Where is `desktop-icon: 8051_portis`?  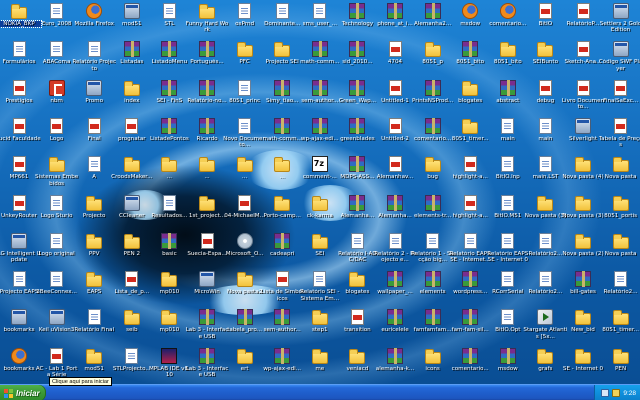 desktop-icon: 8051_portis is located at coordinates (619, 213).